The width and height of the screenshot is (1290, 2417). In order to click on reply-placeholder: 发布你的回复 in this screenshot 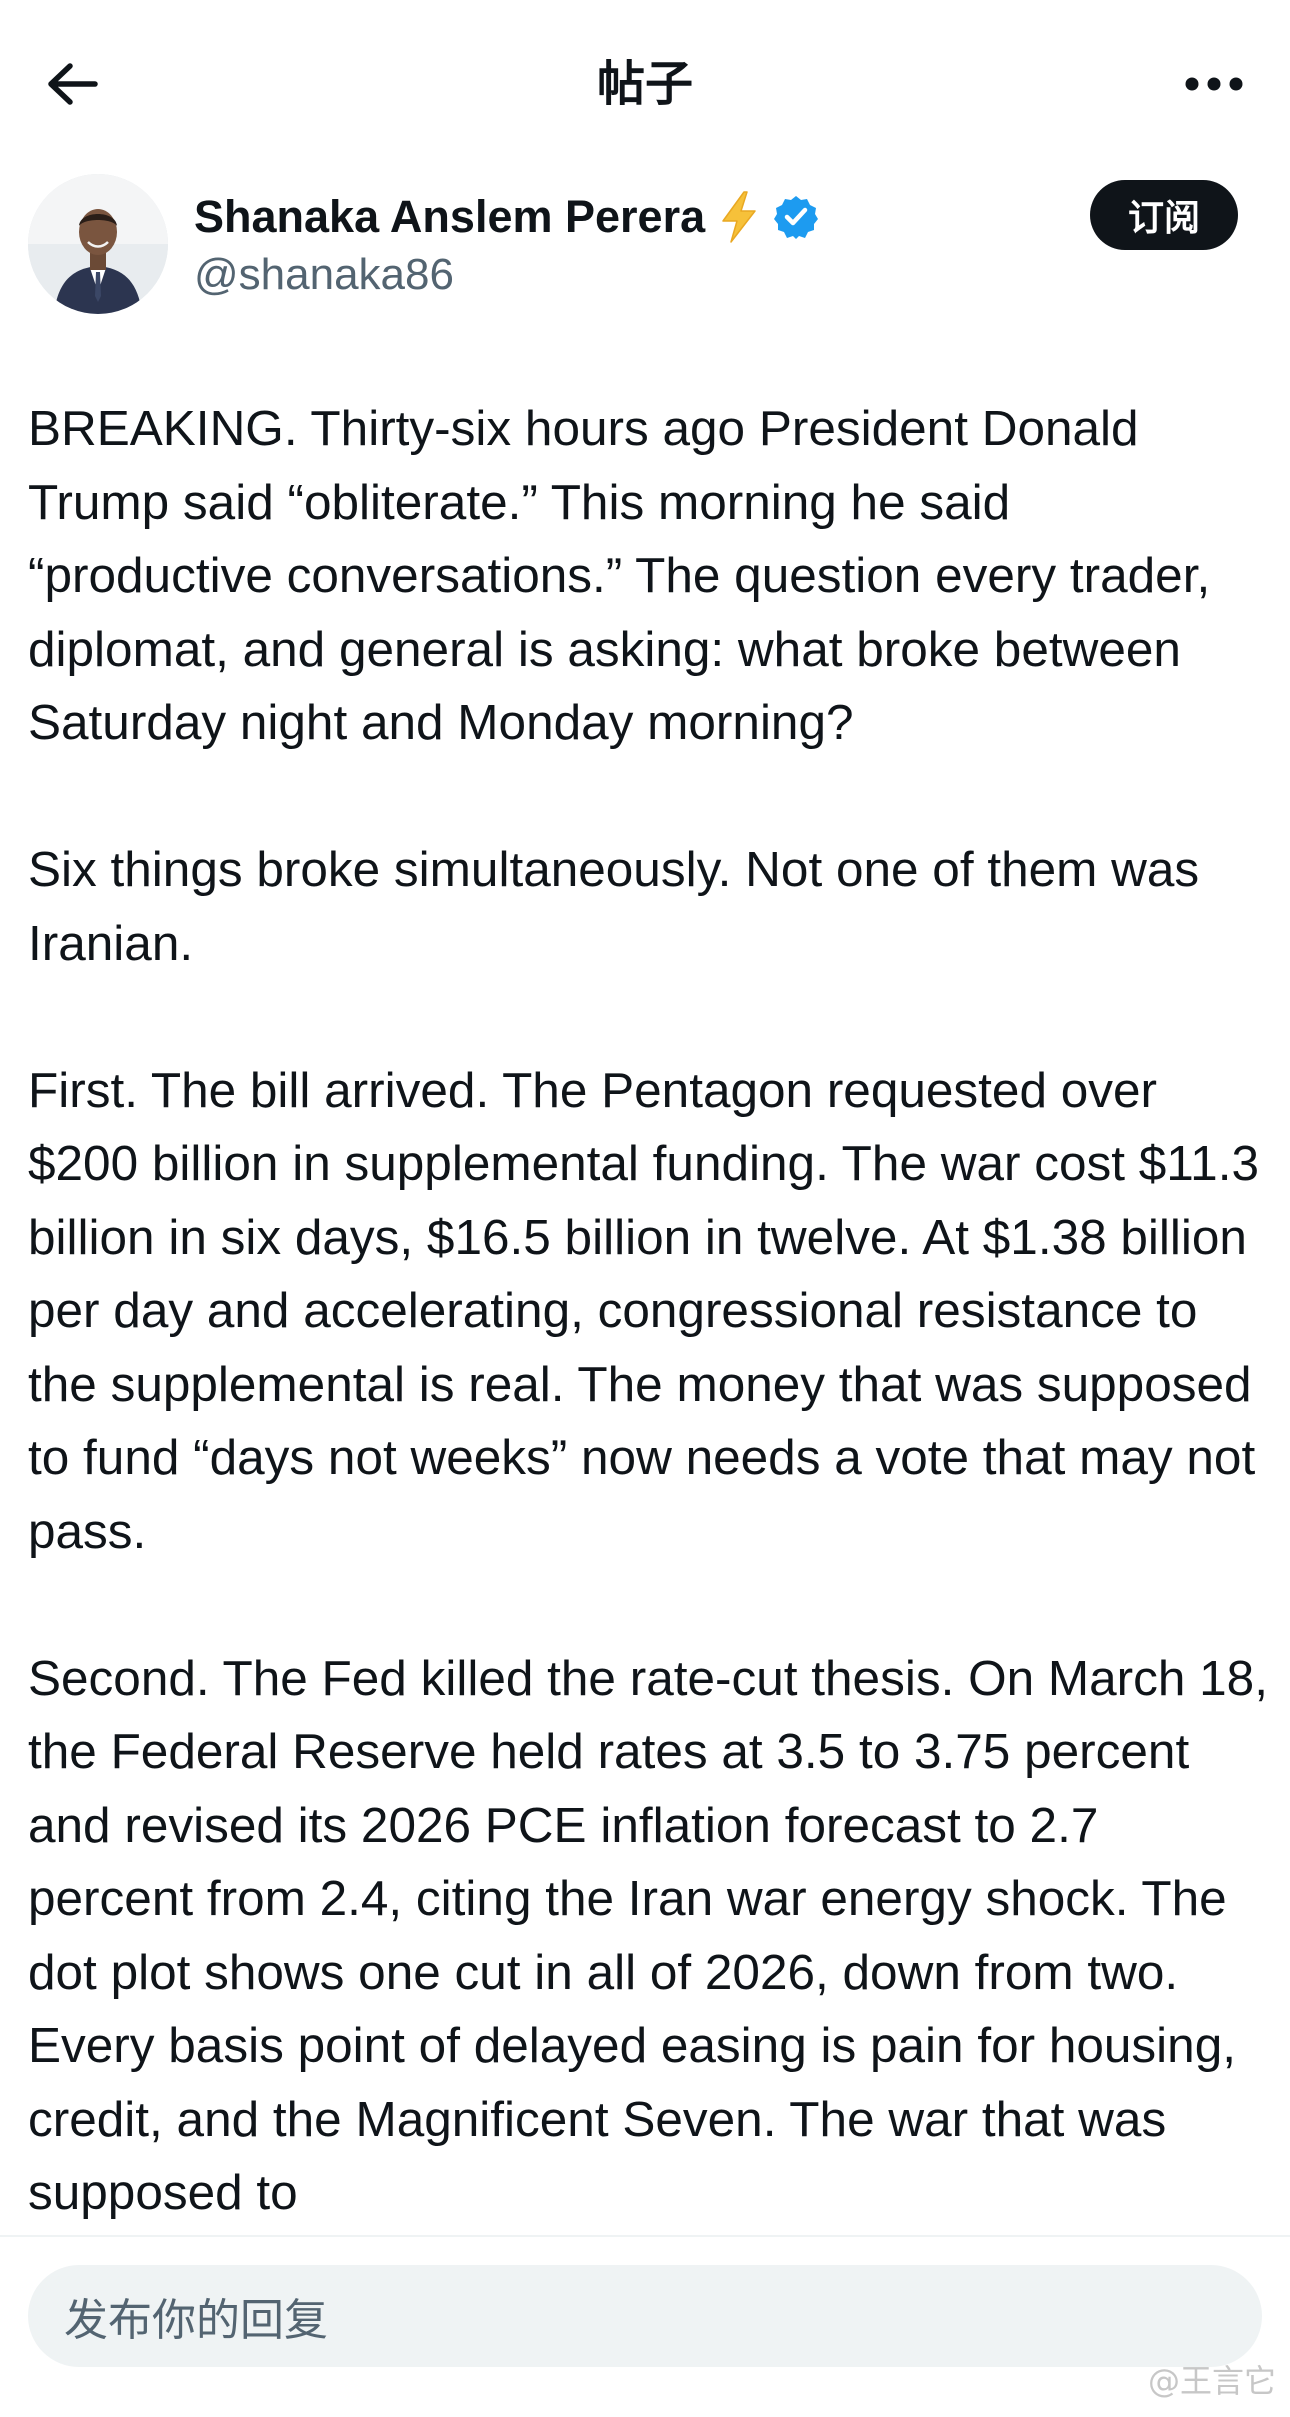, I will do `click(196, 2320)`.